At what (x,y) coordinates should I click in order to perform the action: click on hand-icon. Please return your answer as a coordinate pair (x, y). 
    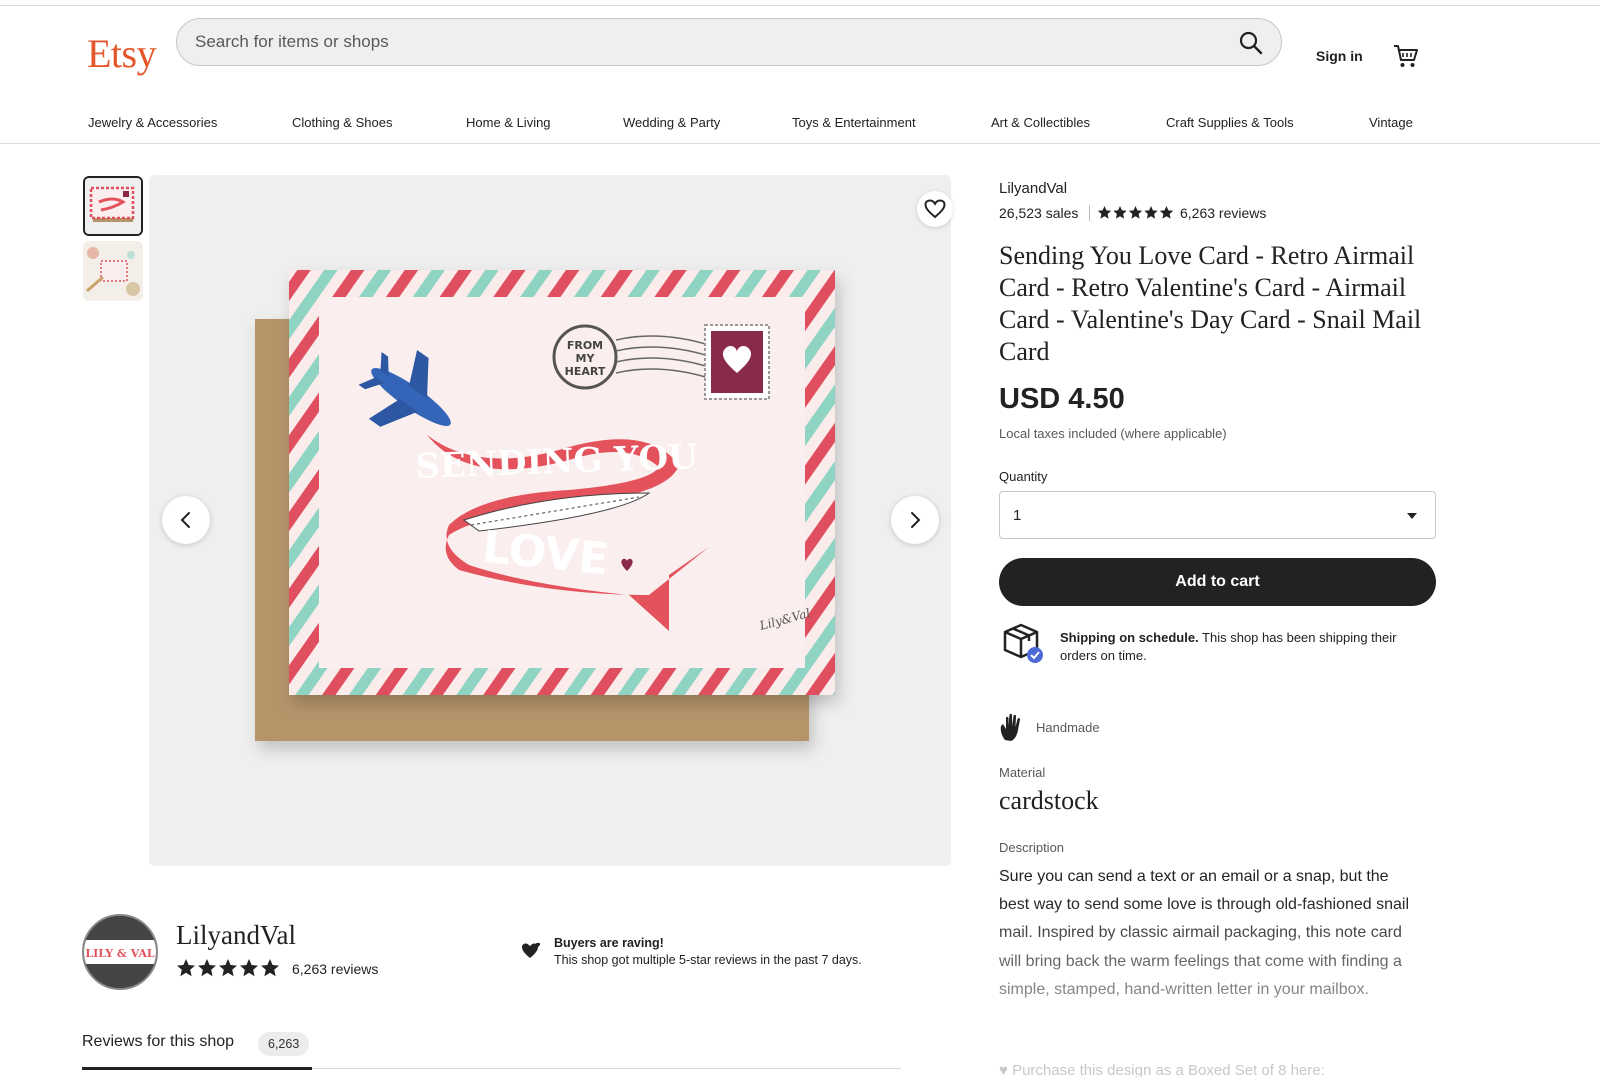
    Looking at the image, I should click on (1010, 727).